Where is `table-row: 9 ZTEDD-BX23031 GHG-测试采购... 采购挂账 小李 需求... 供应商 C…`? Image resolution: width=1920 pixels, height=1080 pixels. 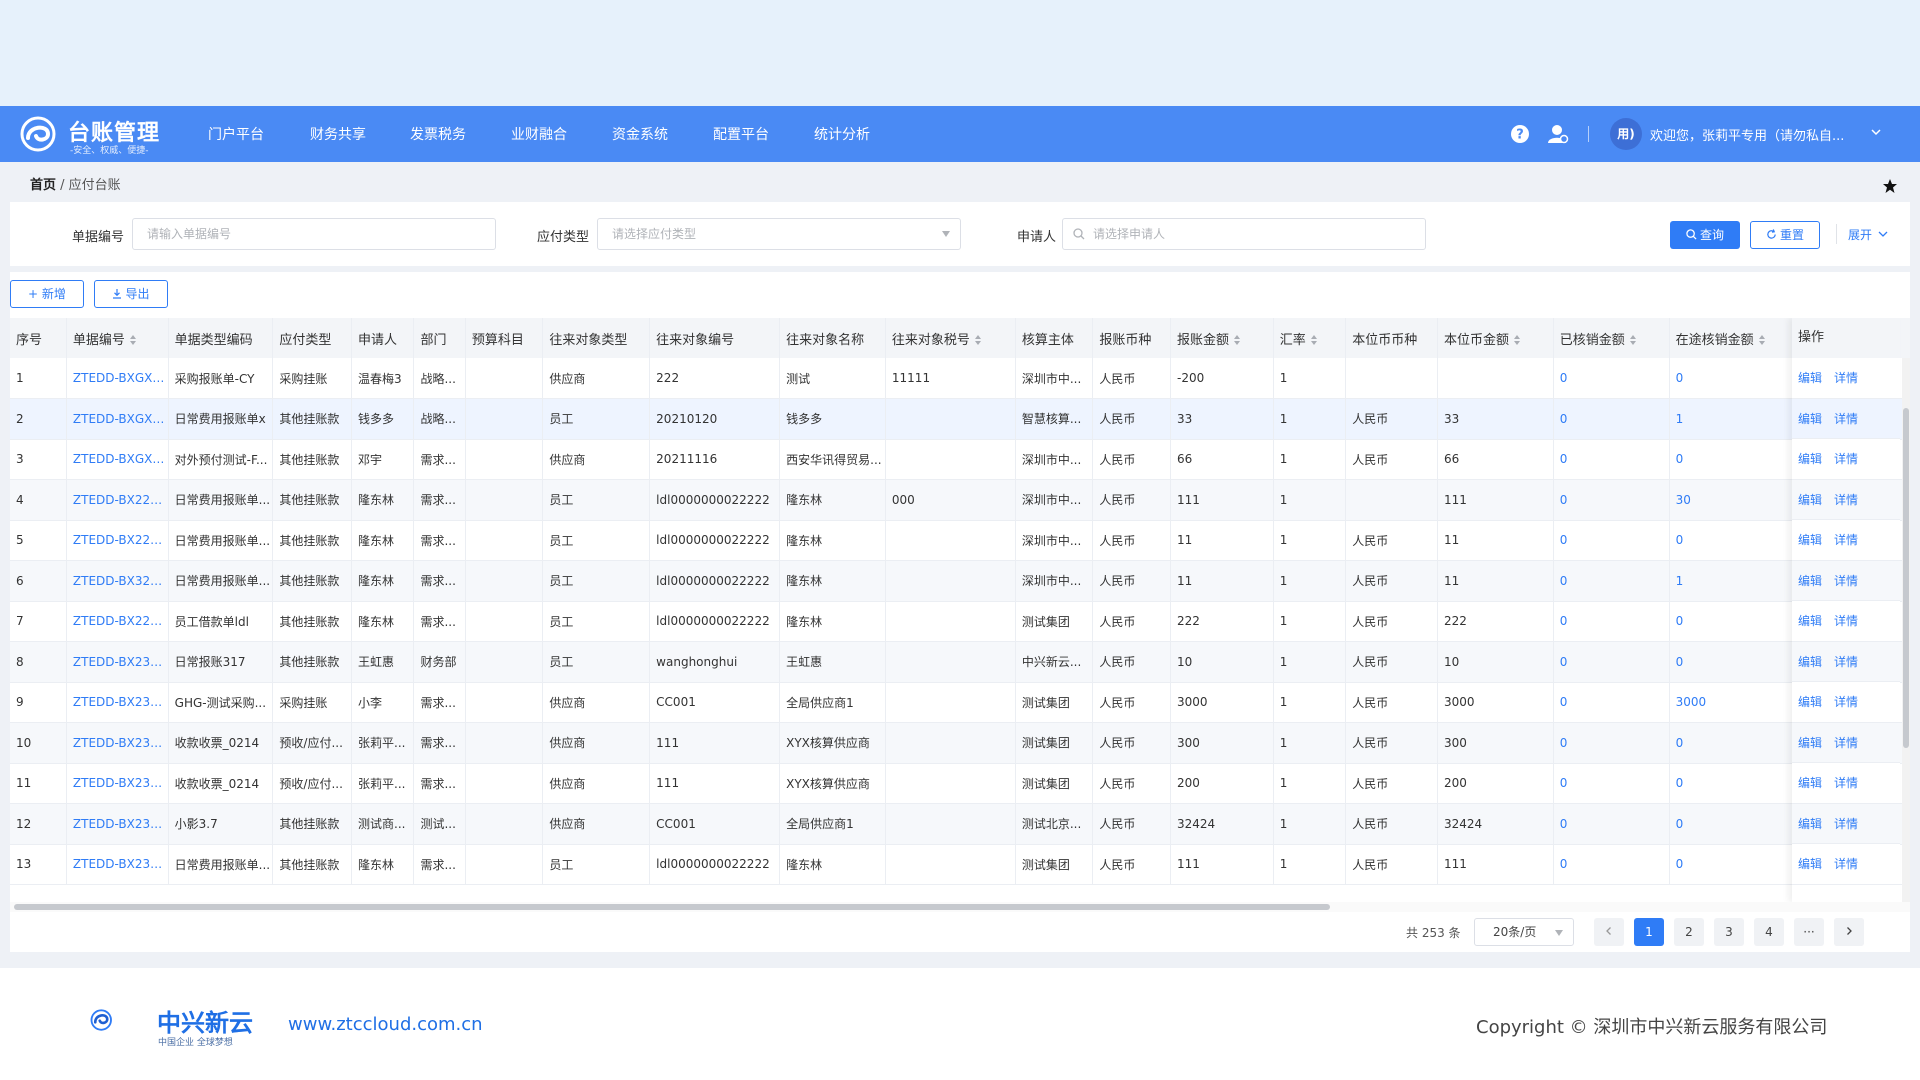 table-row: 9 ZTEDD-BX23031 GHG-测试采购... 采购挂账 小李 需求... 供应商 C… is located at coordinates (960, 702).